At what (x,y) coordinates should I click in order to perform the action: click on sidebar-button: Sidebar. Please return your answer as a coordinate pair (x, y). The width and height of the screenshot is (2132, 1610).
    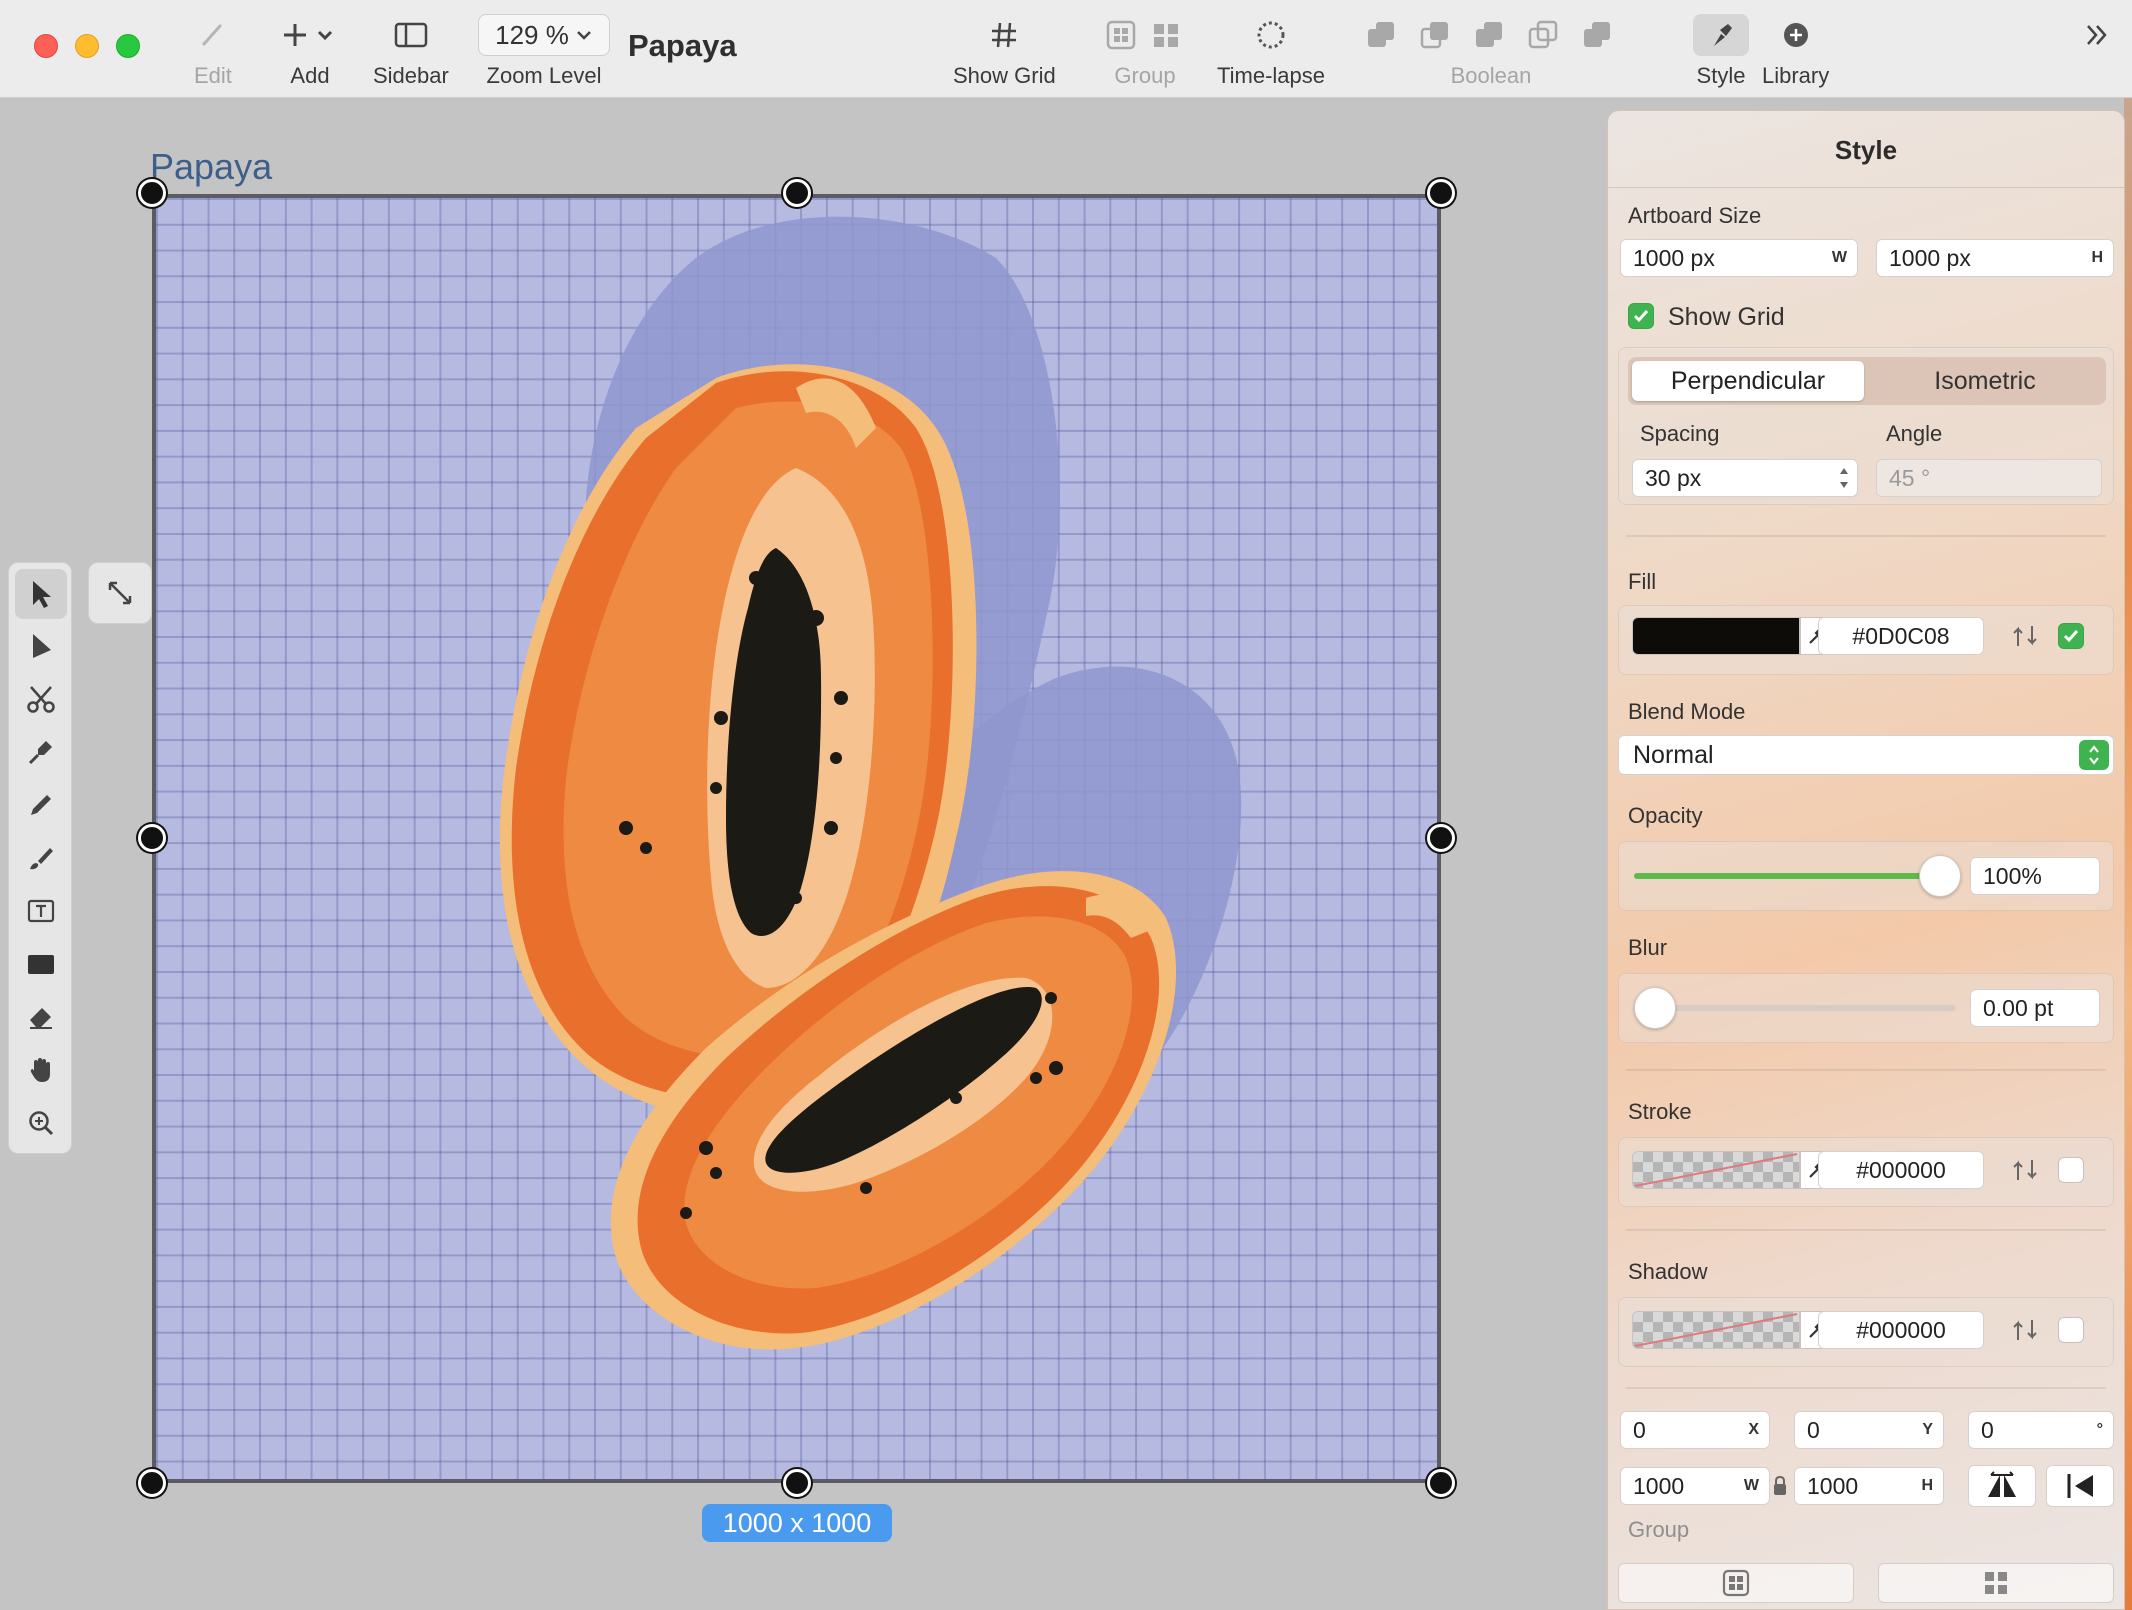
    Looking at the image, I should click on (411, 51).